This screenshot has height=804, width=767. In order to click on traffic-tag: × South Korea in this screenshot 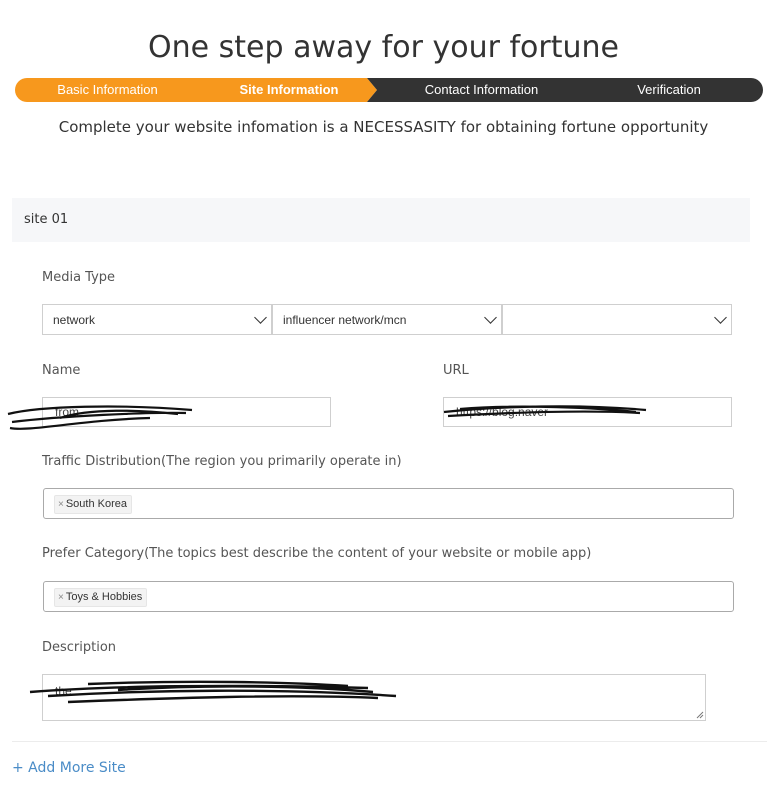, I will do `click(93, 504)`.